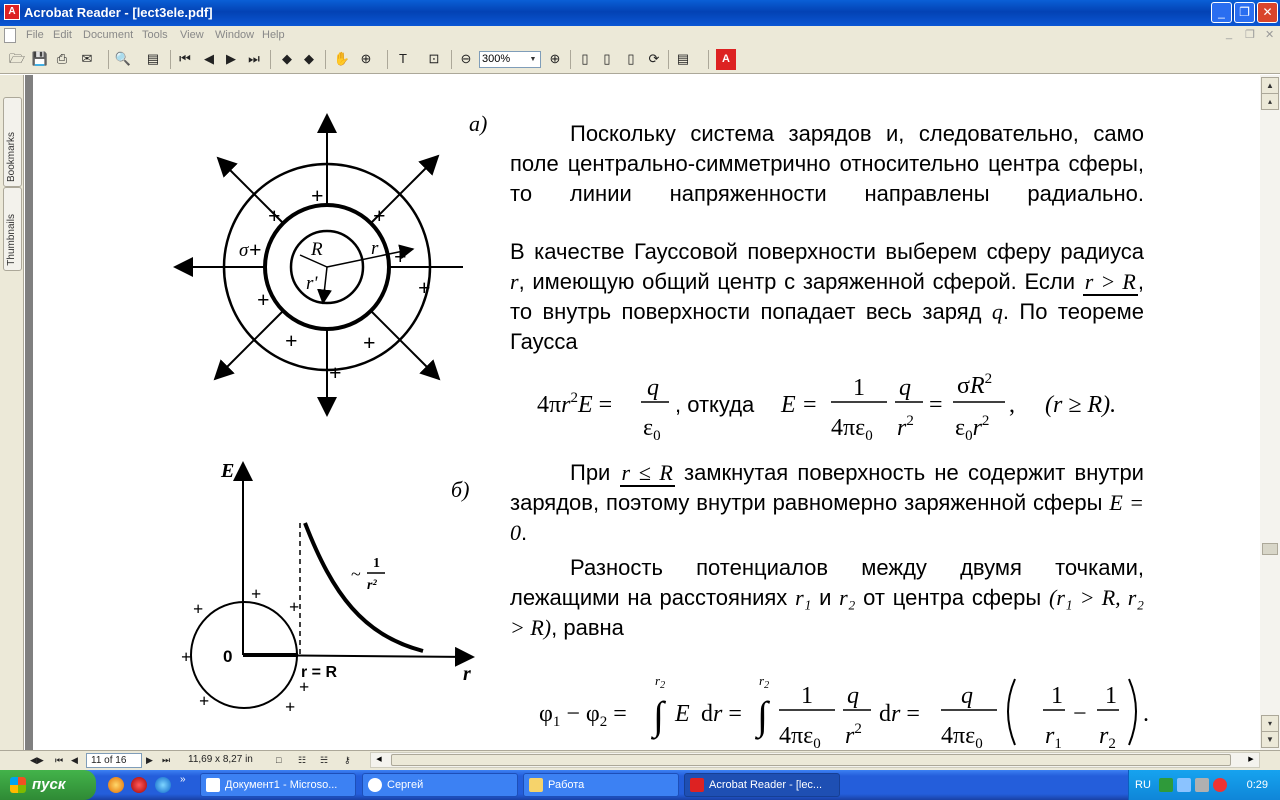 This screenshot has width=1280, height=800. Describe the element at coordinates (1143, 785) in the screenshot. I see `language-indicator: RU` at that location.